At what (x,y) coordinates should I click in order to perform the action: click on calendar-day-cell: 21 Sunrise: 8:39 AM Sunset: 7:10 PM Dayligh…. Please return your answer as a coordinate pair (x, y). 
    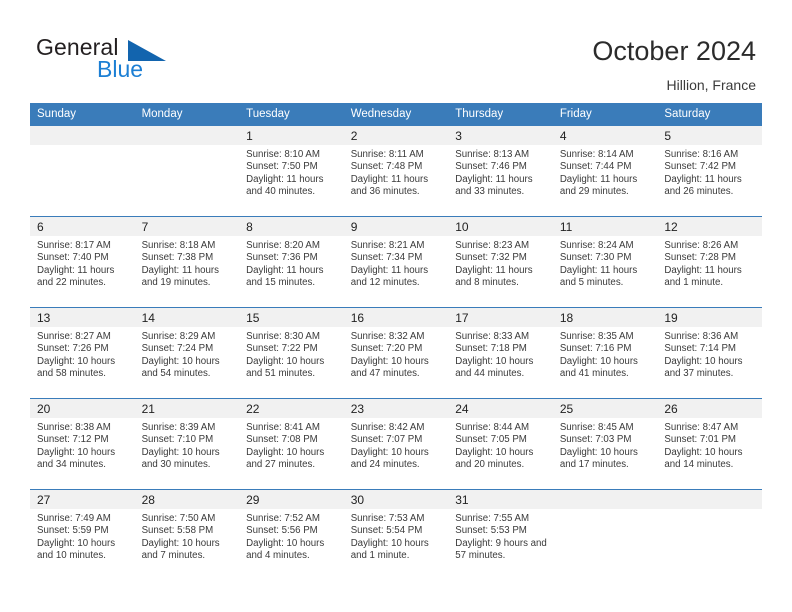
    Looking at the image, I should click on (187, 444).